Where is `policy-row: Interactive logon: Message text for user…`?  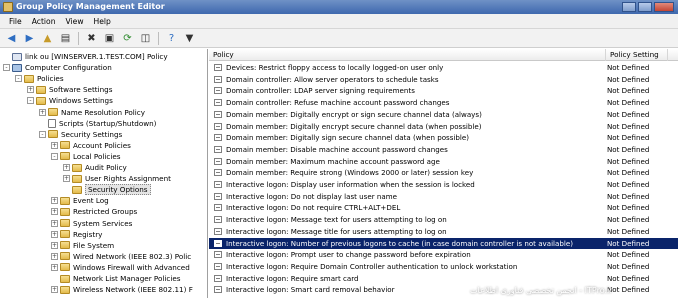
policy-row: Interactive logon: Message text for user… is located at coordinates (443, 219).